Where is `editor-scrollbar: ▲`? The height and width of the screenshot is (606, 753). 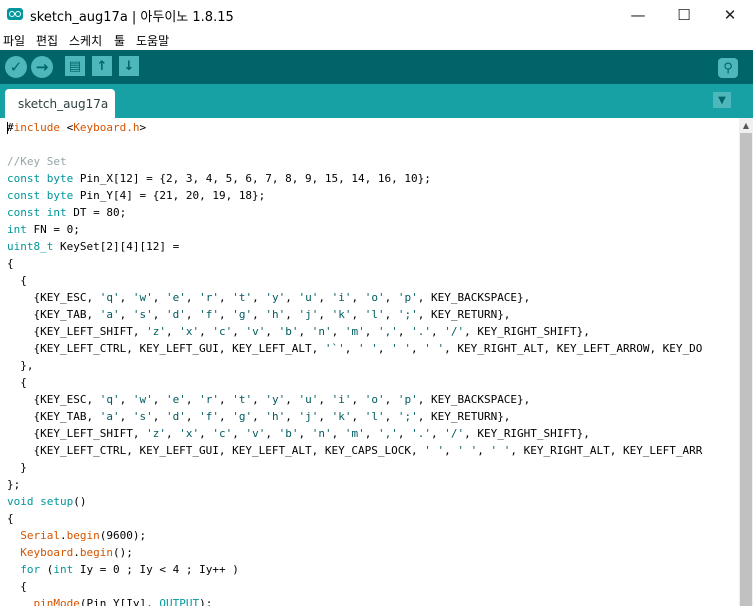
editor-scrollbar: ▲ is located at coordinates (746, 362).